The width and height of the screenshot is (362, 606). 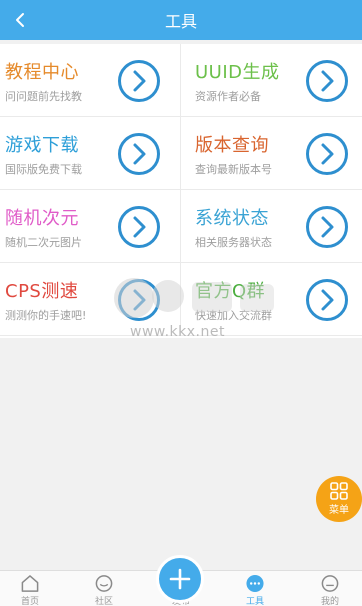 I want to click on tool-title: 官方Q群, so click(x=230, y=291).